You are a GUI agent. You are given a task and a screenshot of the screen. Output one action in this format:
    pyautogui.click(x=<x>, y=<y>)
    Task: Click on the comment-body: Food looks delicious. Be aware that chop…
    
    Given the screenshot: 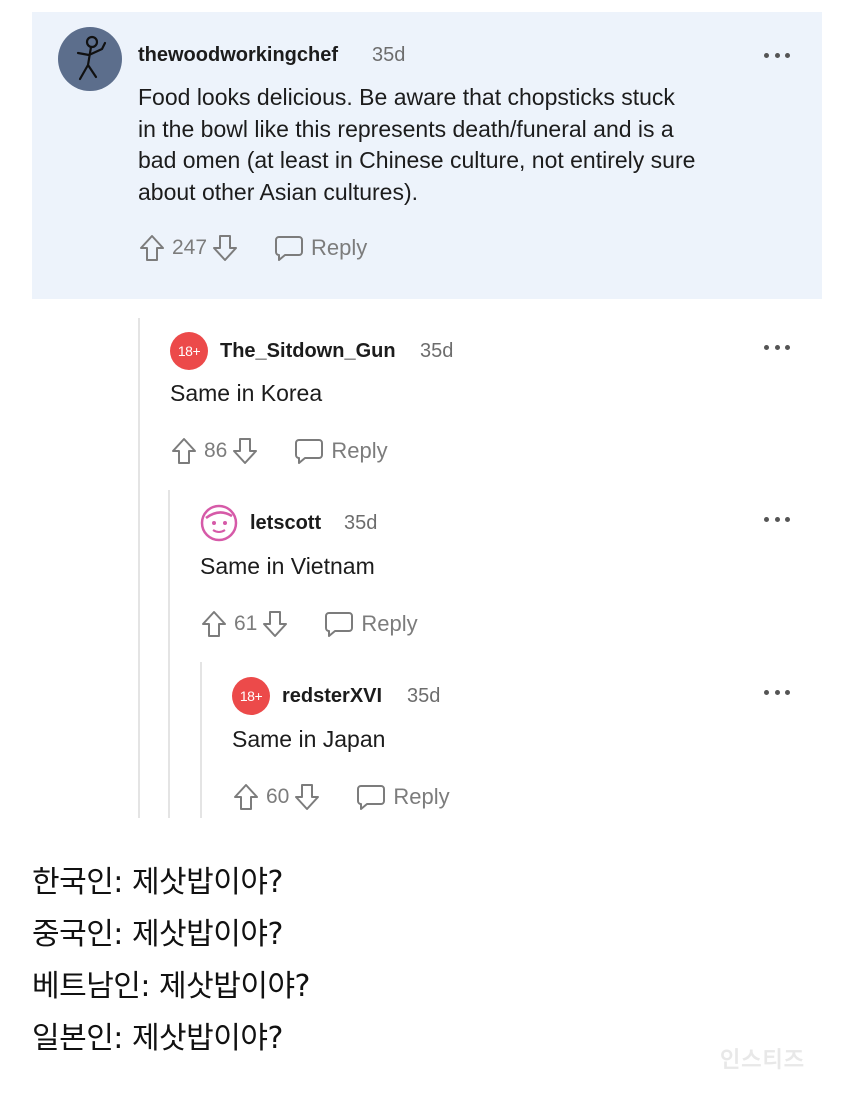 What is the action you would take?
    pyautogui.click(x=473, y=145)
    